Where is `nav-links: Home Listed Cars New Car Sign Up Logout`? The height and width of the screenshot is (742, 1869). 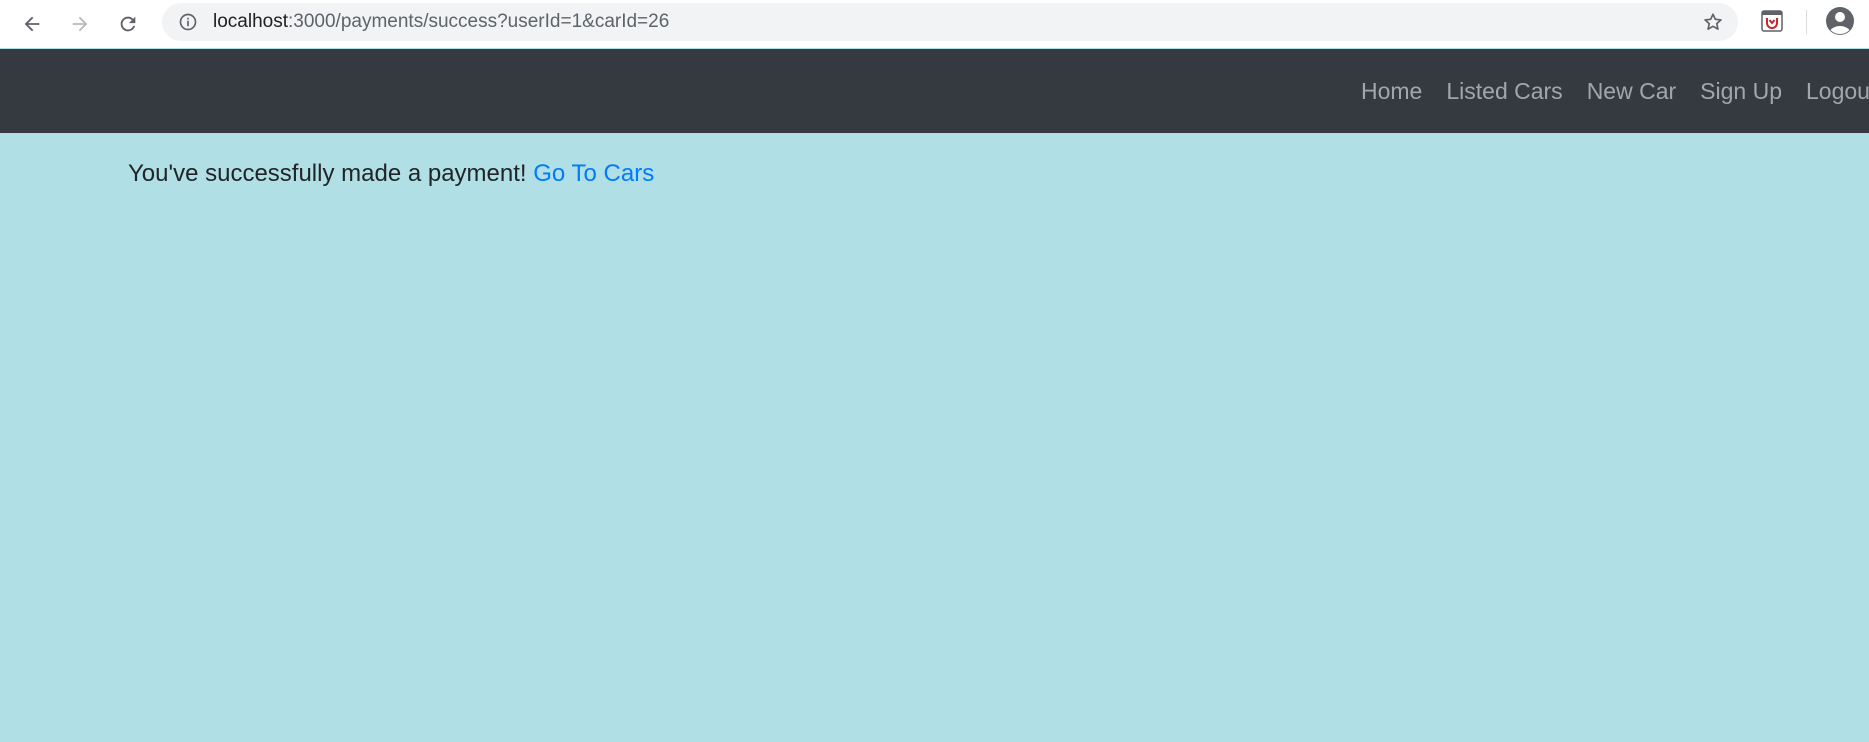
nav-links: Home Listed Cars New Car Sign Up Logout is located at coordinates (1609, 91).